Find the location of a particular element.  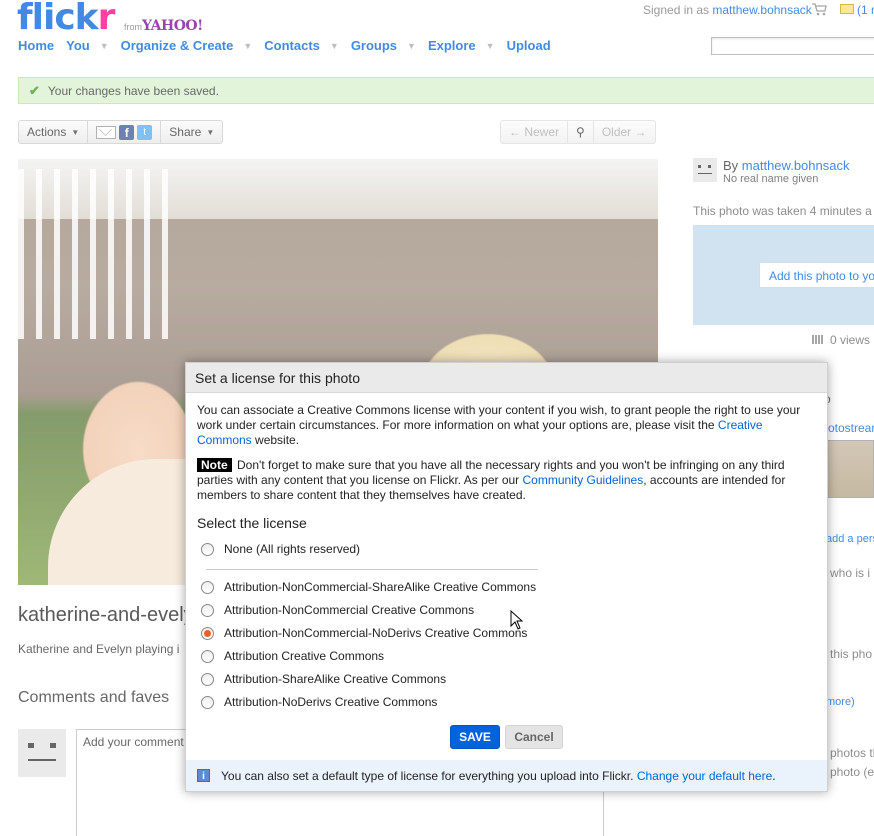

mouse-cursor-icon is located at coordinates (517, 620).